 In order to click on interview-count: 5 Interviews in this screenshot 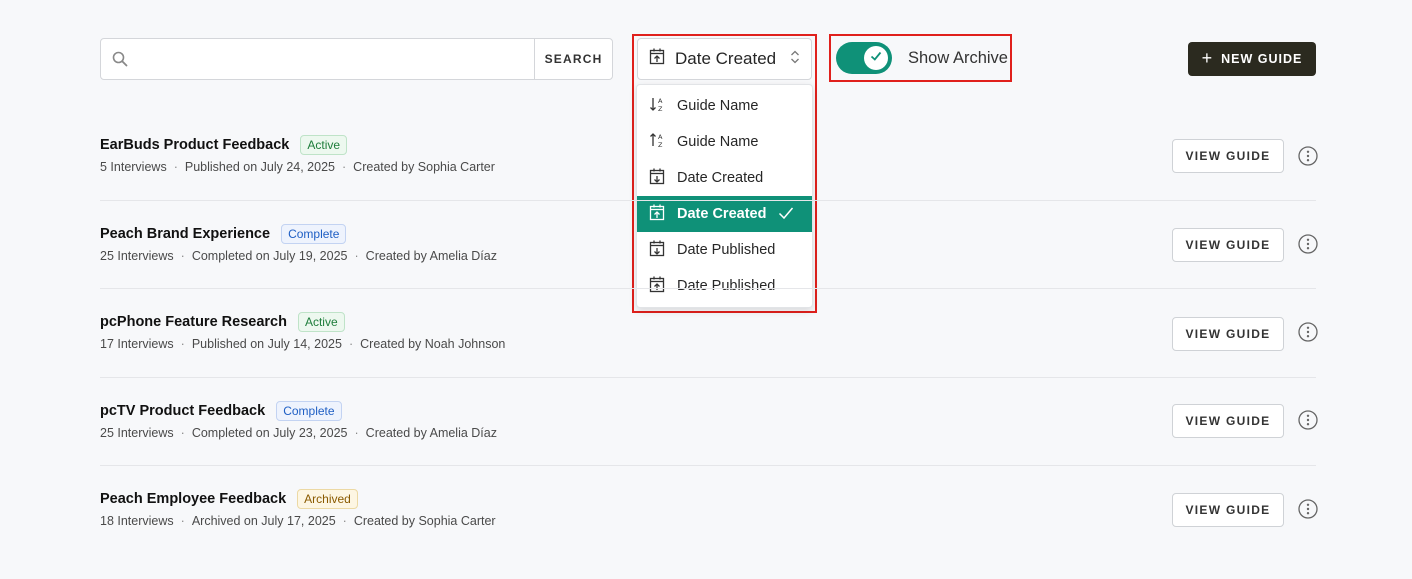, I will do `click(133, 167)`.